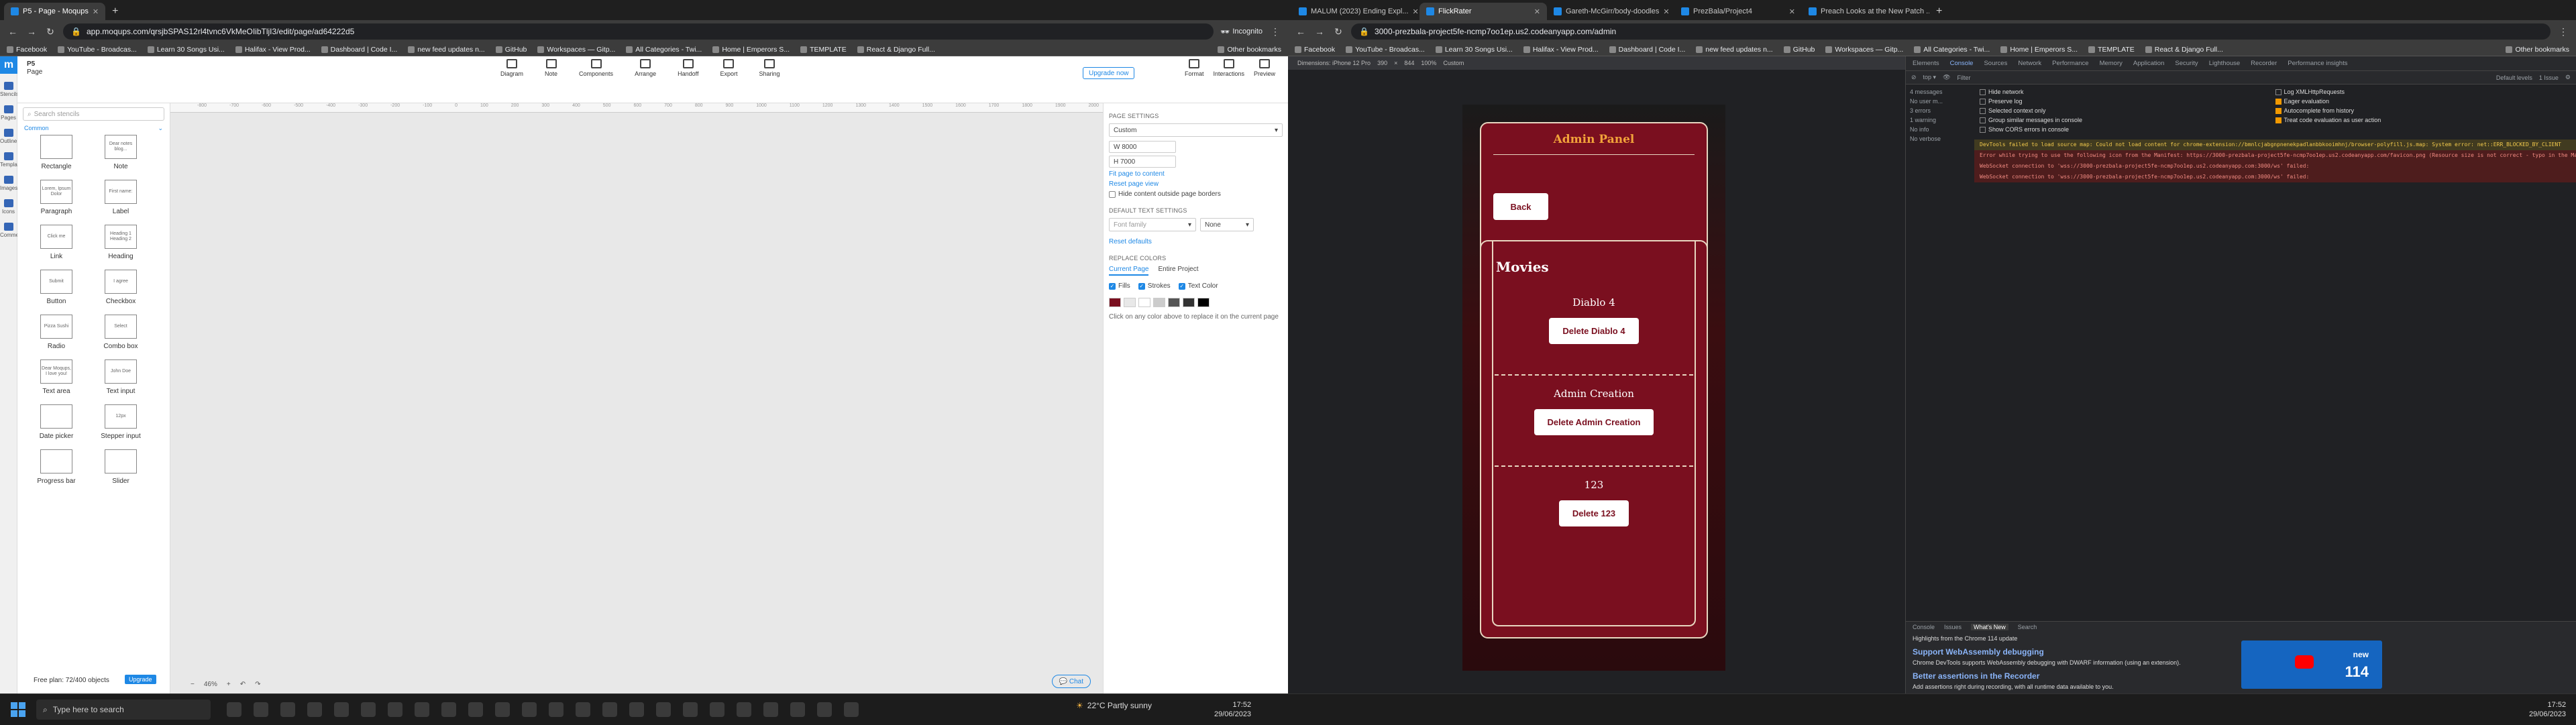 This screenshot has height=725, width=2576. What do you see at coordinates (1989, 627) in the screenshot?
I see `drawer-tab: What's New` at bounding box center [1989, 627].